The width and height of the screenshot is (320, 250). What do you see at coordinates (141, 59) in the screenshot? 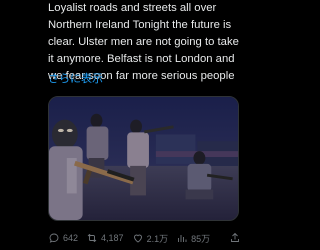
I see `tweet-text-line: it anymore. Belfast is not London and` at bounding box center [141, 59].